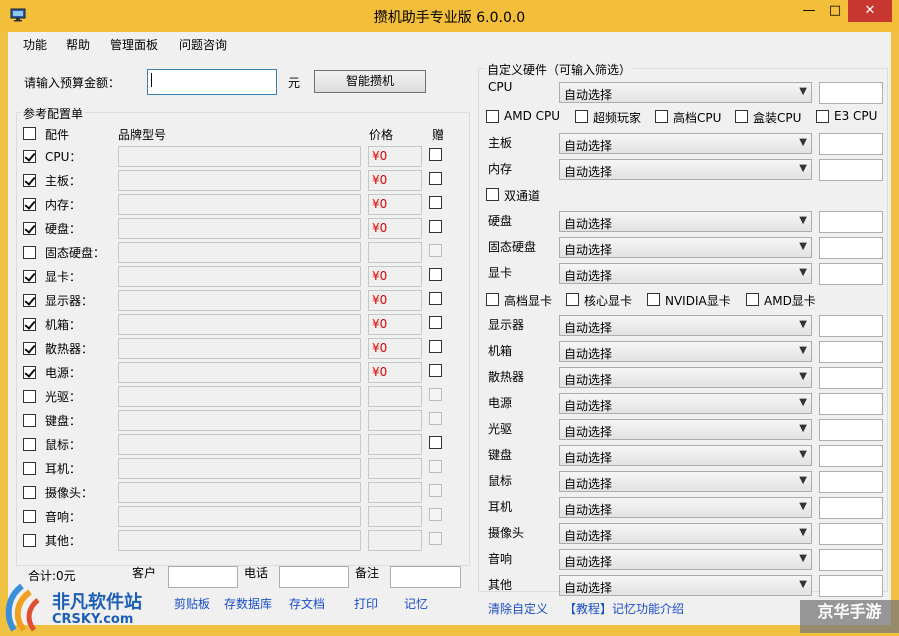 Image resolution: width=899 pixels, height=636 pixels. I want to click on hw-select-cpu: 自动选择 ▼, so click(685, 92).